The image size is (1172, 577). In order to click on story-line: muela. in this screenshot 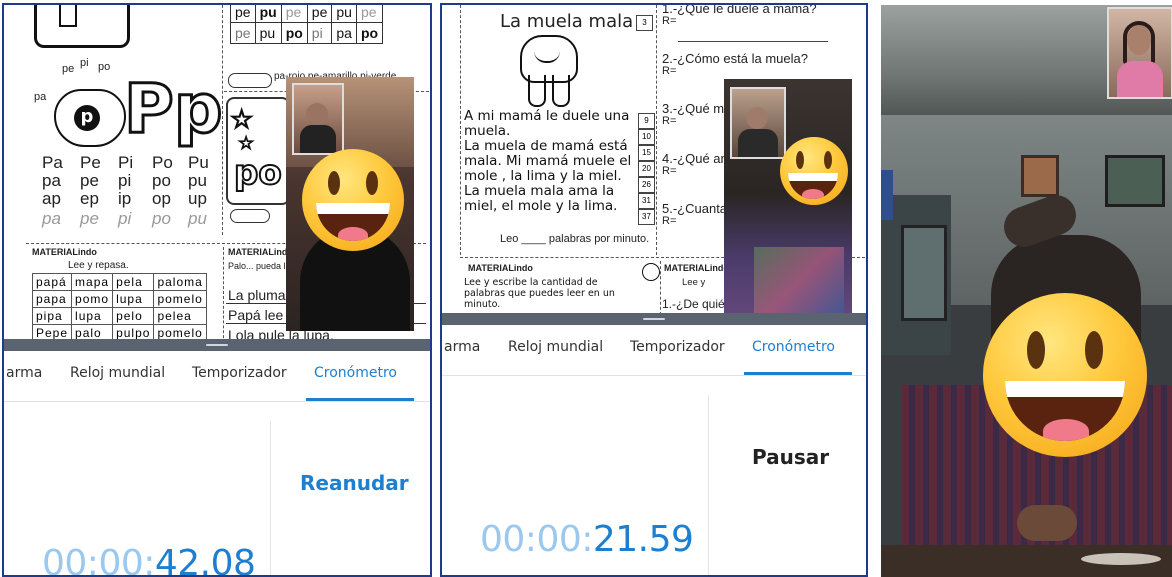, I will do `click(487, 131)`.